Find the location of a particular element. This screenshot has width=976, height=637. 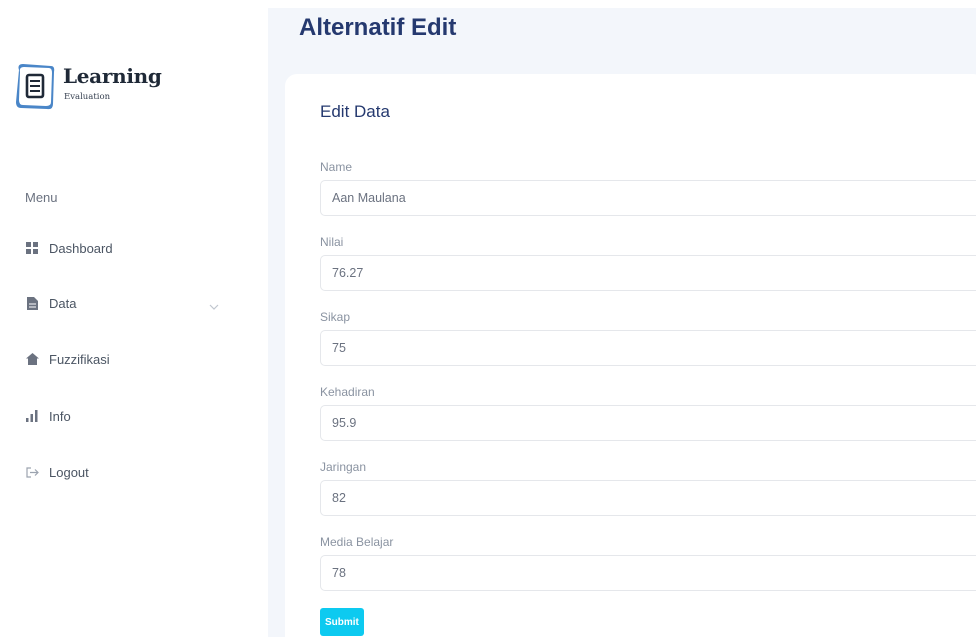

book-logo-icon is located at coordinates (35, 87).